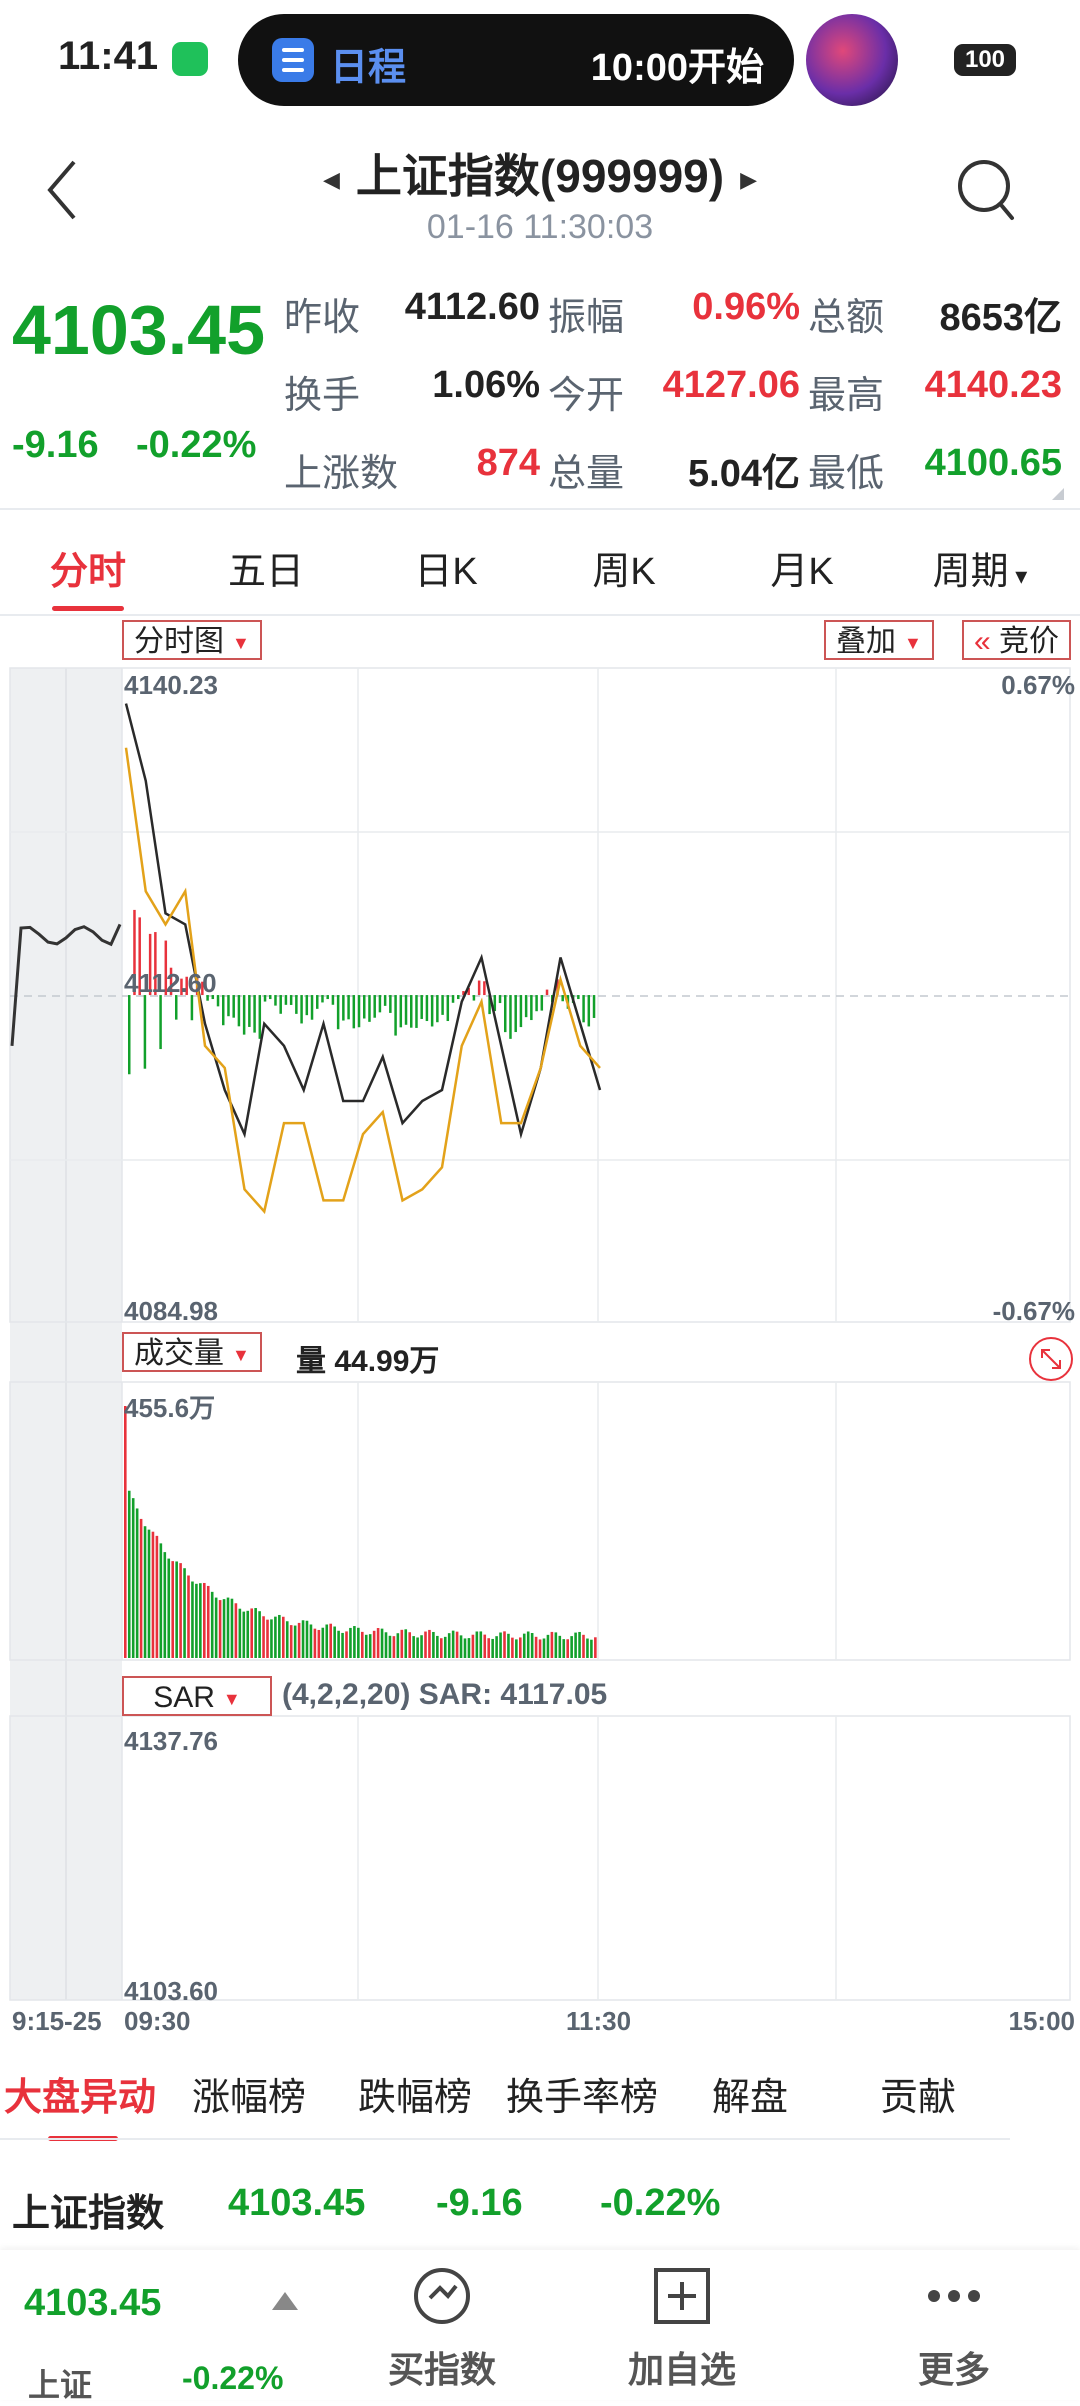 Image resolution: width=1080 pixels, height=2406 pixels. What do you see at coordinates (363, 921) in the screenshot?
I see `price-series-line` at bounding box center [363, 921].